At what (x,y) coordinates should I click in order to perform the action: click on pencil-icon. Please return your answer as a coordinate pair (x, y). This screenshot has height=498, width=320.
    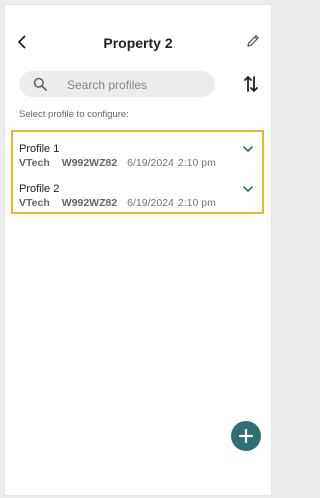
    Looking at the image, I should click on (253, 41).